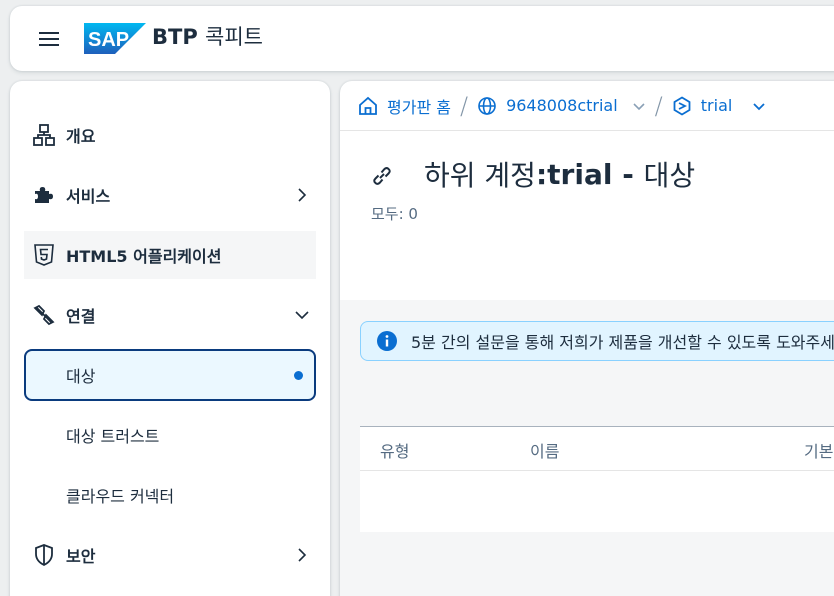 The width and height of the screenshot is (834, 596). I want to click on nav-item-html5-applications: HTML5 어플리케이션, so click(170, 255).